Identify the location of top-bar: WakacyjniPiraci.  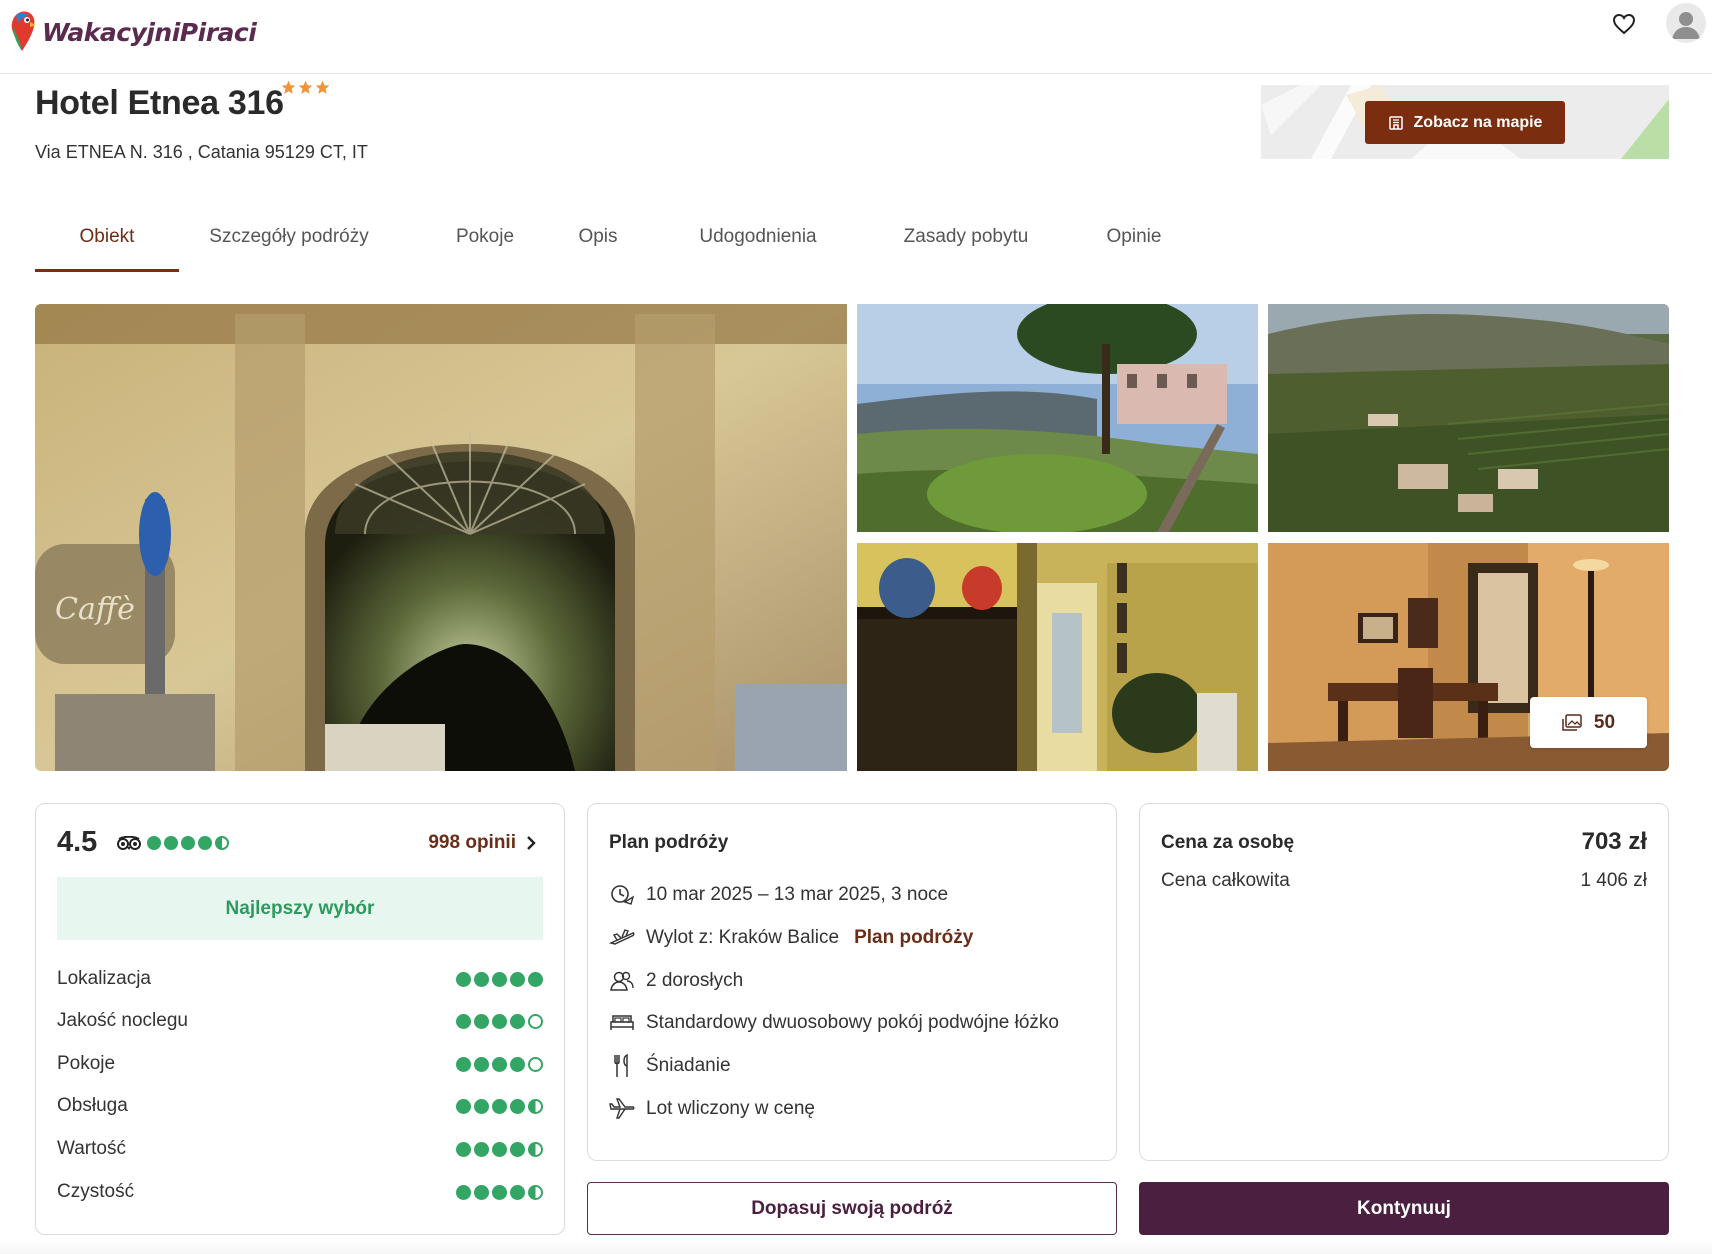
(856, 37).